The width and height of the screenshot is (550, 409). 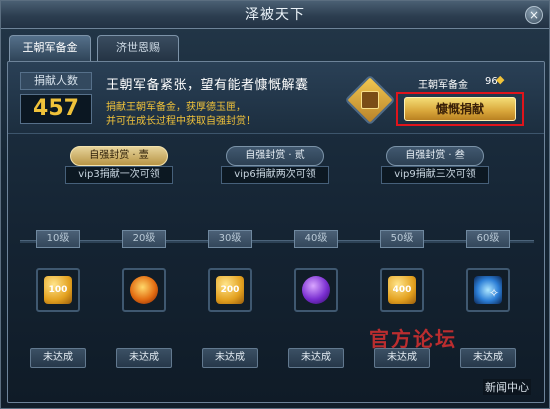 What do you see at coordinates (181, 121) in the screenshot?
I see `description-line-2: 并可在成长过程中获取自强封赏！` at bounding box center [181, 121].